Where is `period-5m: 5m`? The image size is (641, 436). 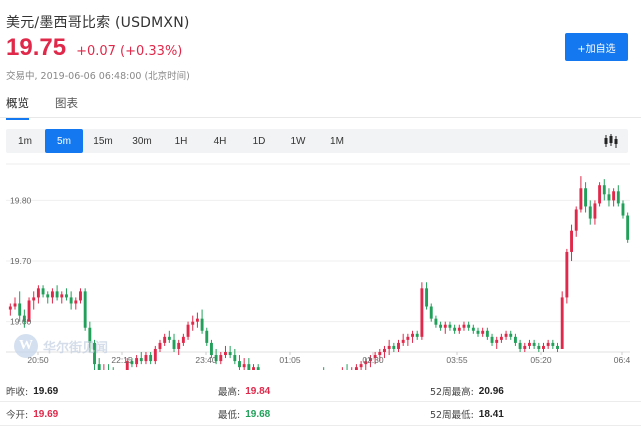 period-5m: 5m is located at coordinates (64, 141).